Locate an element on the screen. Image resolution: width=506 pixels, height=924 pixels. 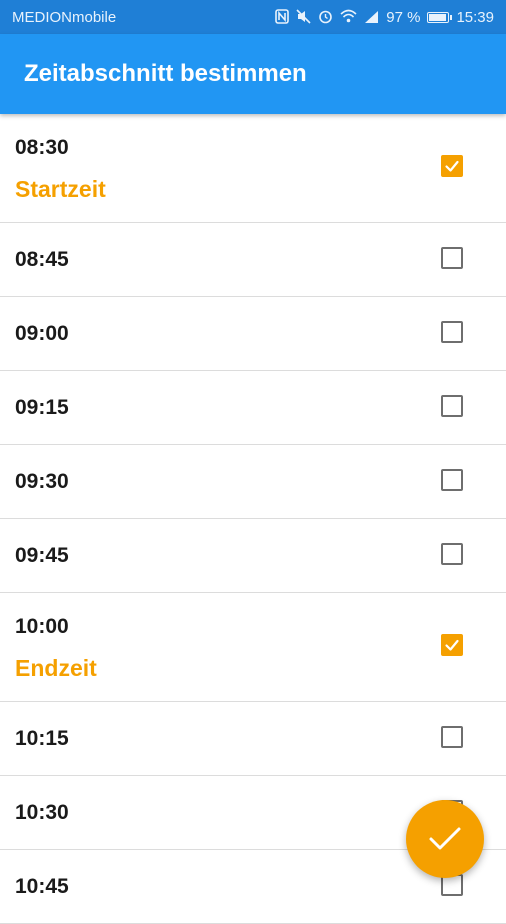
carrier-name: MEDIONmobile is located at coordinates (64, 17).